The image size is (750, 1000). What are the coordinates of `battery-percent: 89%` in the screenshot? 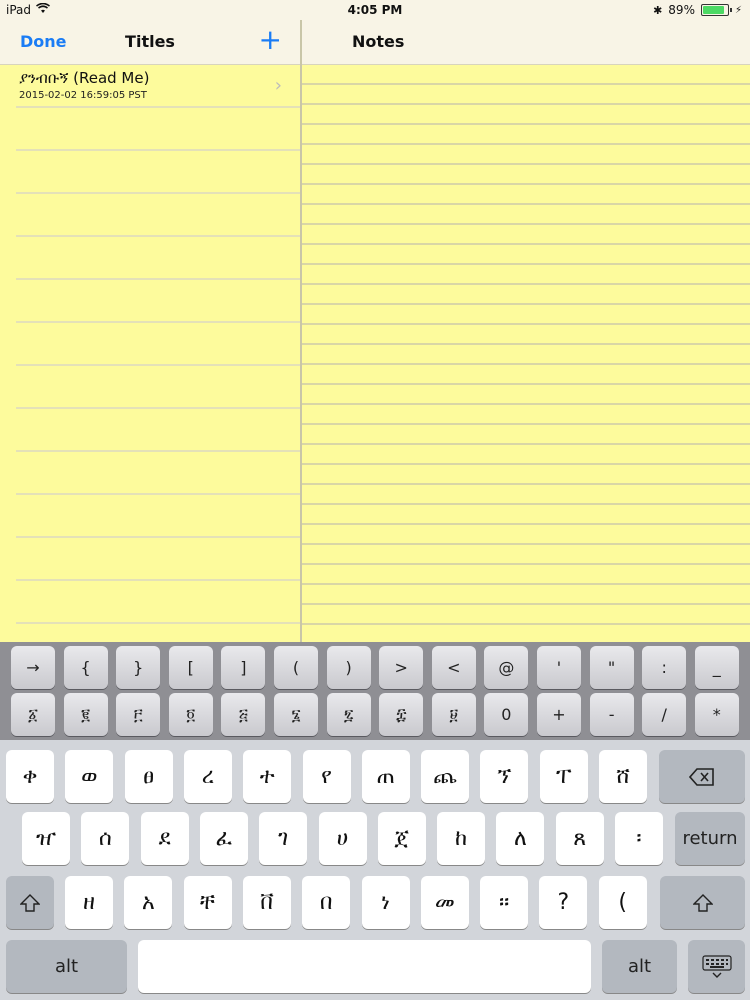 It's located at (681, 10).